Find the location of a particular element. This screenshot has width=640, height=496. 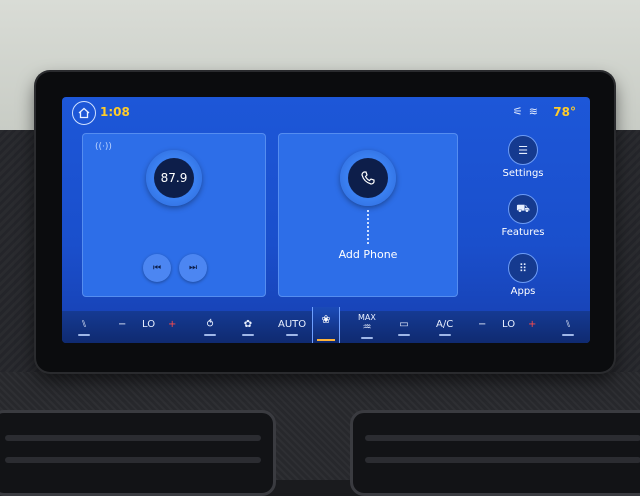

climate-bar: ⑊ − LO + ⥀ ✿ AUTO ❀ MAX ♒ ▭ A/C − LO + ⑊ is located at coordinates (326, 325).